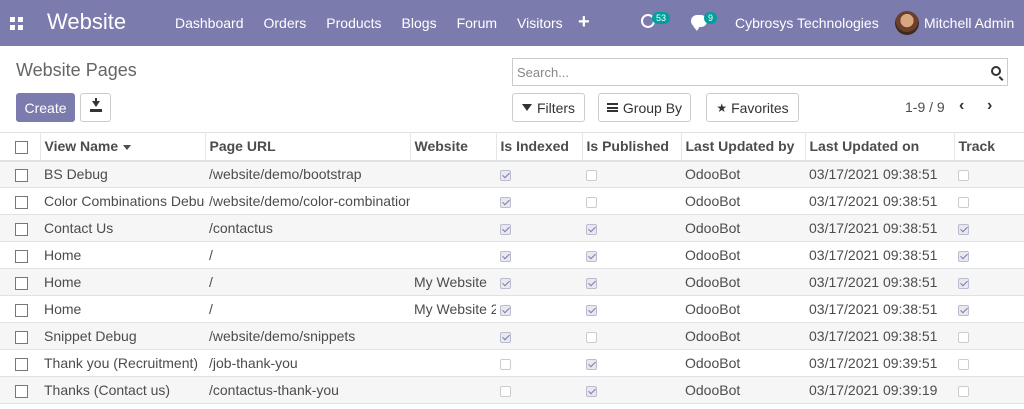 The image size is (1024, 409). What do you see at coordinates (453, 147) in the screenshot?
I see `column-header-website: Website` at bounding box center [453, 147].